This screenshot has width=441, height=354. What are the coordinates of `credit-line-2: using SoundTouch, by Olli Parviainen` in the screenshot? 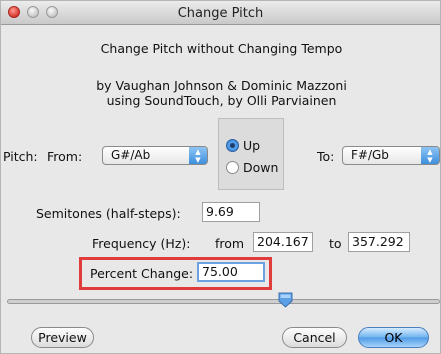 It's located at (221, 100).